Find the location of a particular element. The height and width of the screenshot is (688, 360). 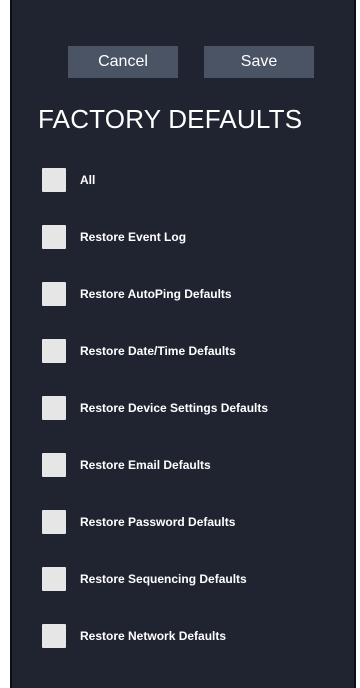

option-label: Restore Network Defaults is located at coordinates (153, 636).